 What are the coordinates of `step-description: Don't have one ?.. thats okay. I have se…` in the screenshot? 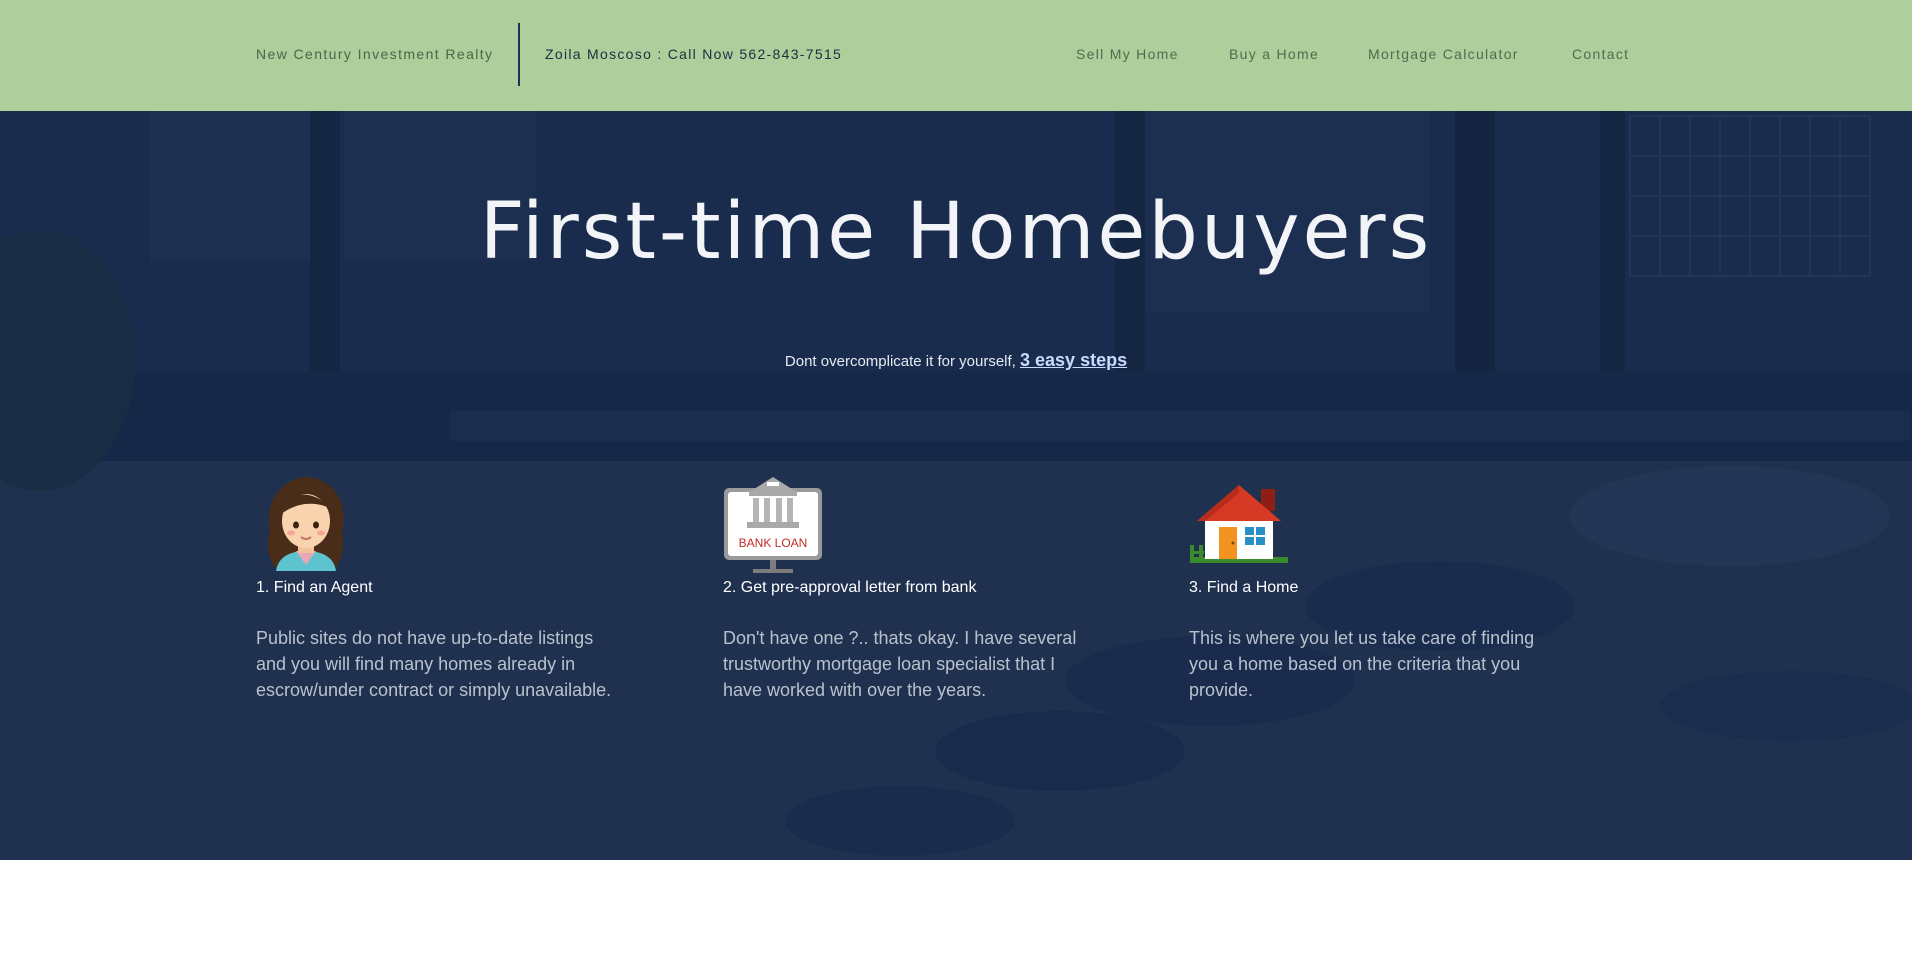 It's located at (900, 664).